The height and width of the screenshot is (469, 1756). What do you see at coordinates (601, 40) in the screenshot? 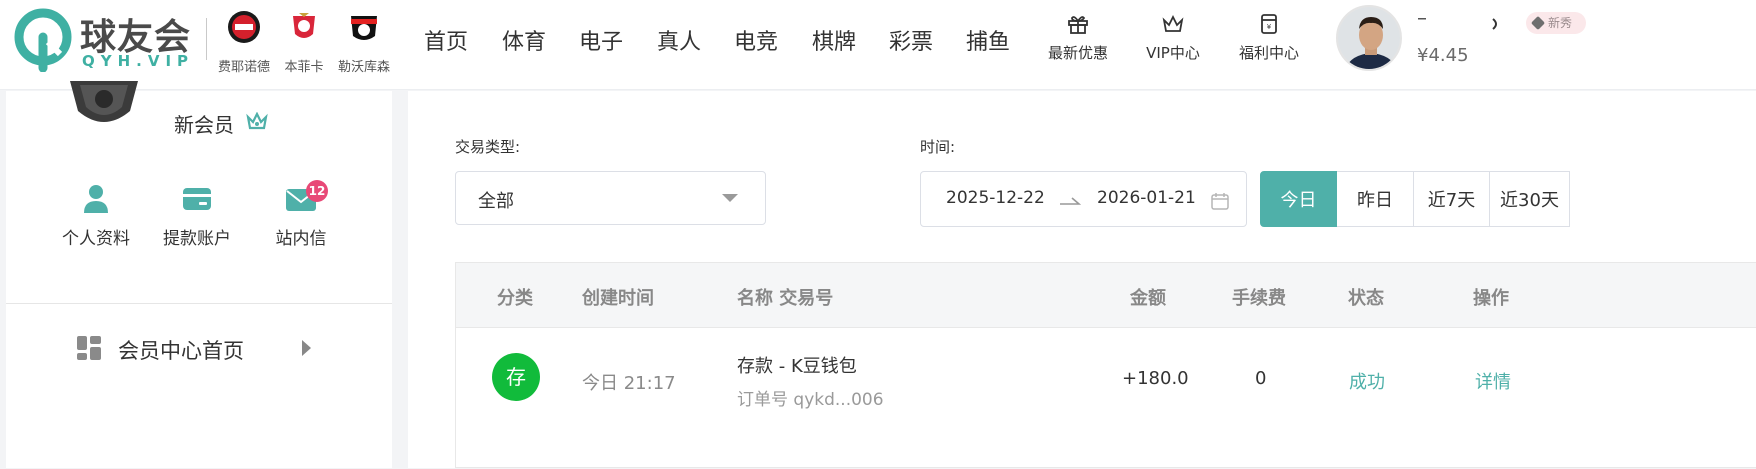
I see `nav-slots: 电子` at bounding box center [601, 40].